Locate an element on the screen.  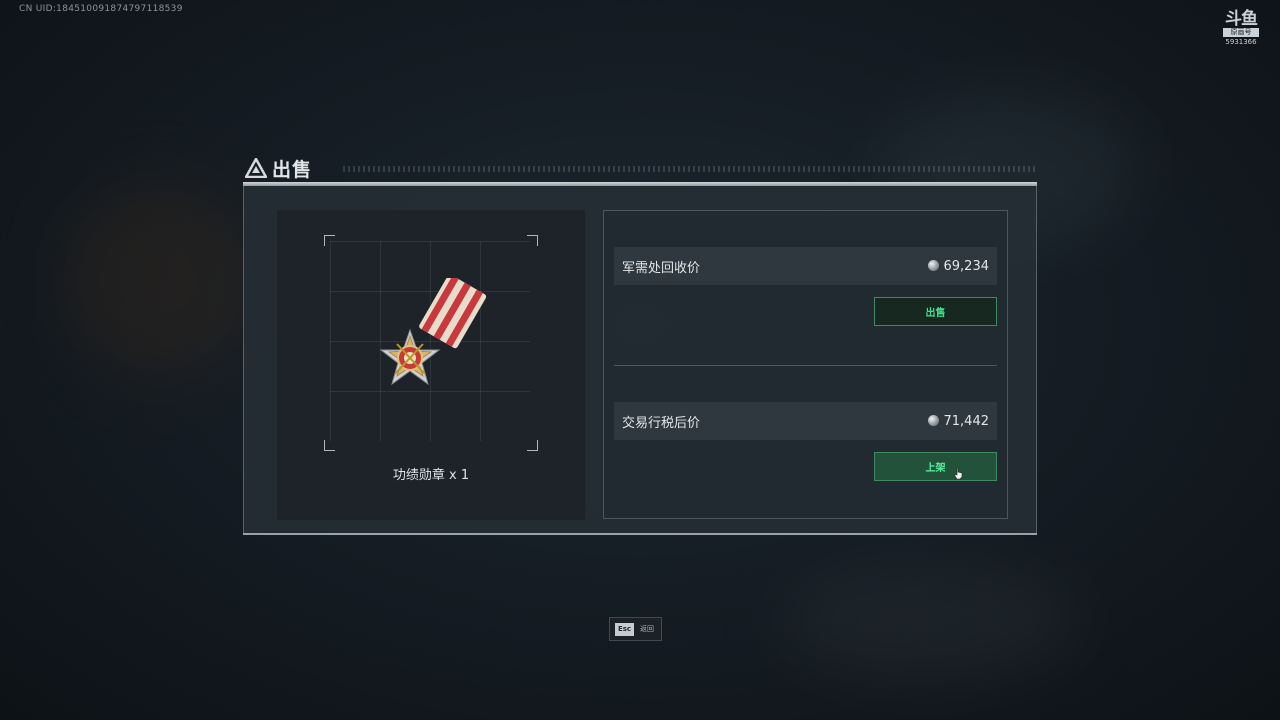
logo-room-number: 5931366 is located at coordinates (1241, 42).